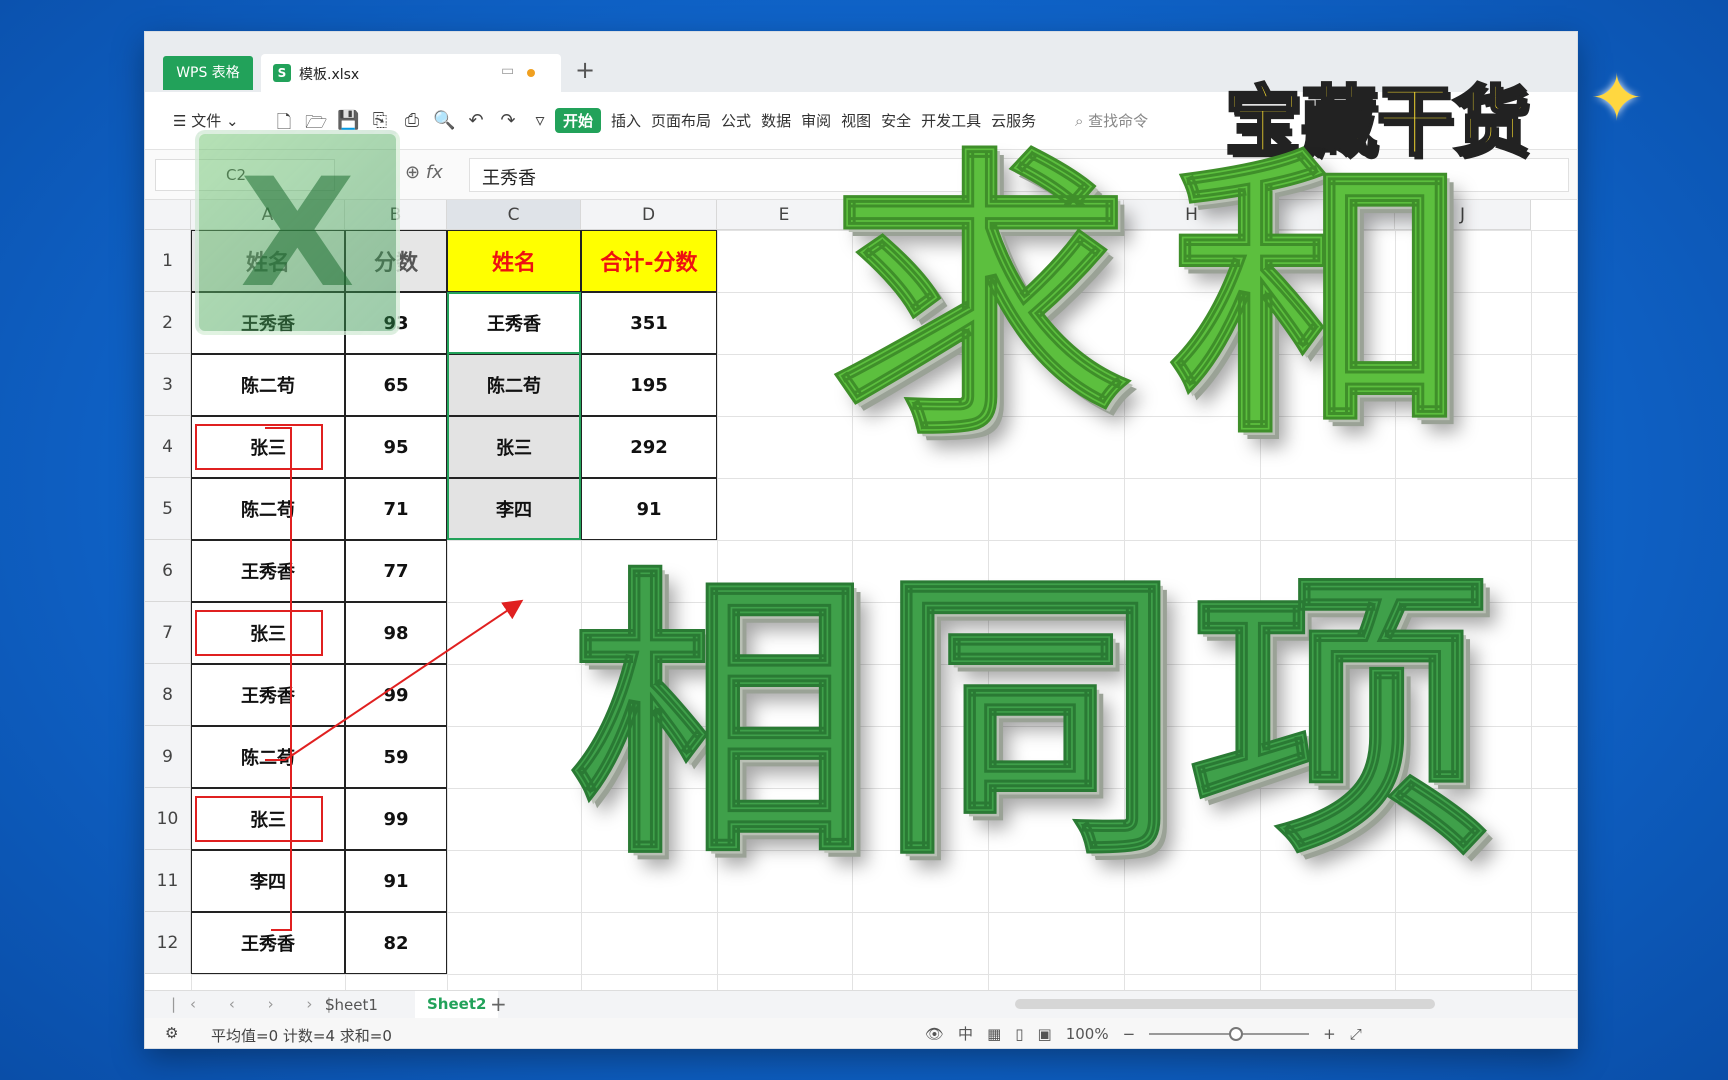 This screenshot has height=1080, width=1728. I want to click on add-sheet-button: +, so click(498, 1004).